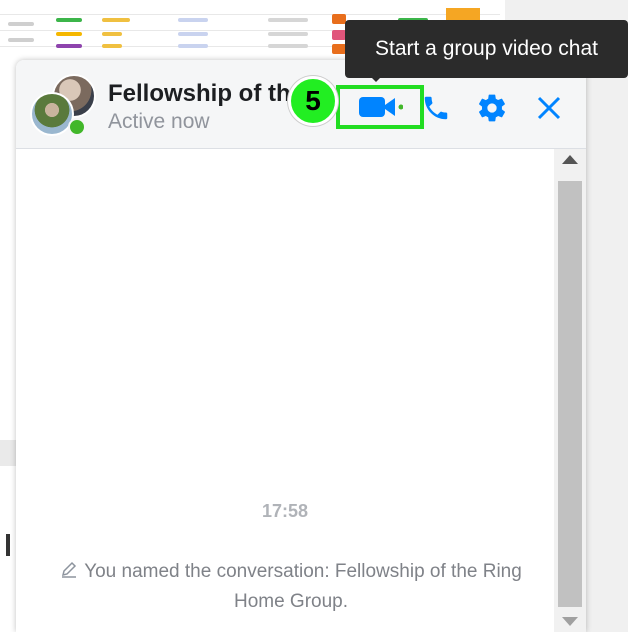  I want to click on conversation-title: Fellowship of the Ring Home Group, so click(203, 94).